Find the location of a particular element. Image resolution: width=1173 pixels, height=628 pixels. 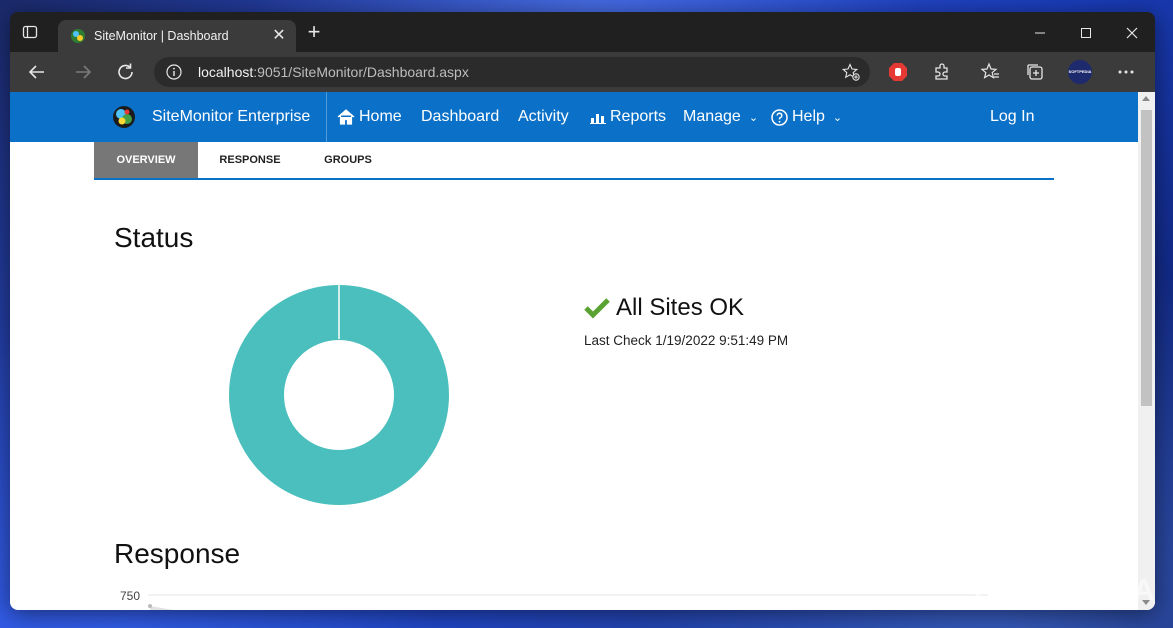

status-message: All Sites OK is located at coordinates (680, 307).